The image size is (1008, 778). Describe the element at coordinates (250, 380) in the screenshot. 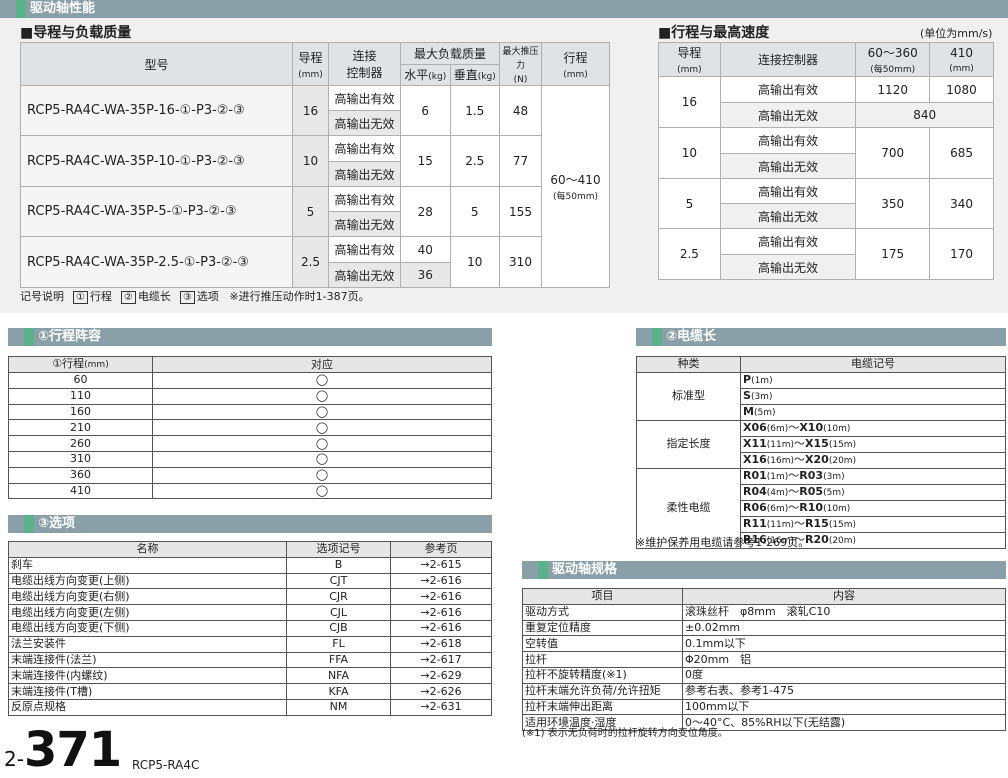

I see `table-row: 60 ◯` at that location.